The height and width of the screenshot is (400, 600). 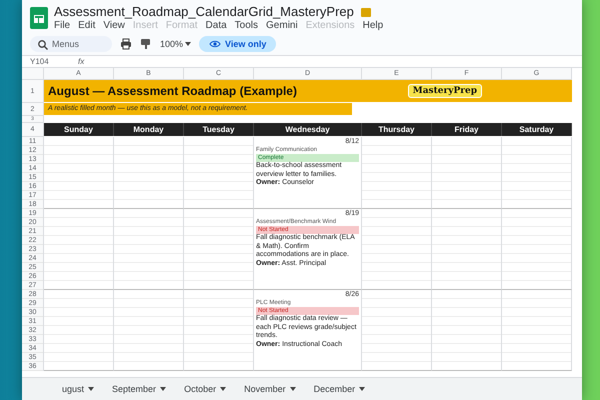 What do you see at coordinates (204, 11) in the screenshot?
I see `document-title: Assessment_Roadmap_CalendarGrid_MasteryPrep` at bounding box center [204, 11].